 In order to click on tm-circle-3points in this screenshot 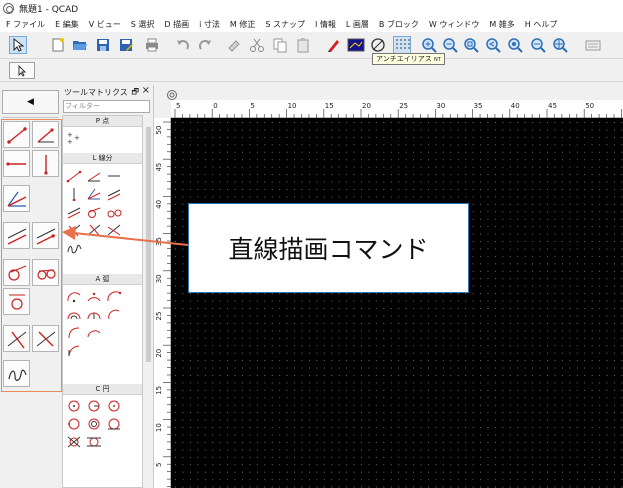, I will do `click(74, 423)`.